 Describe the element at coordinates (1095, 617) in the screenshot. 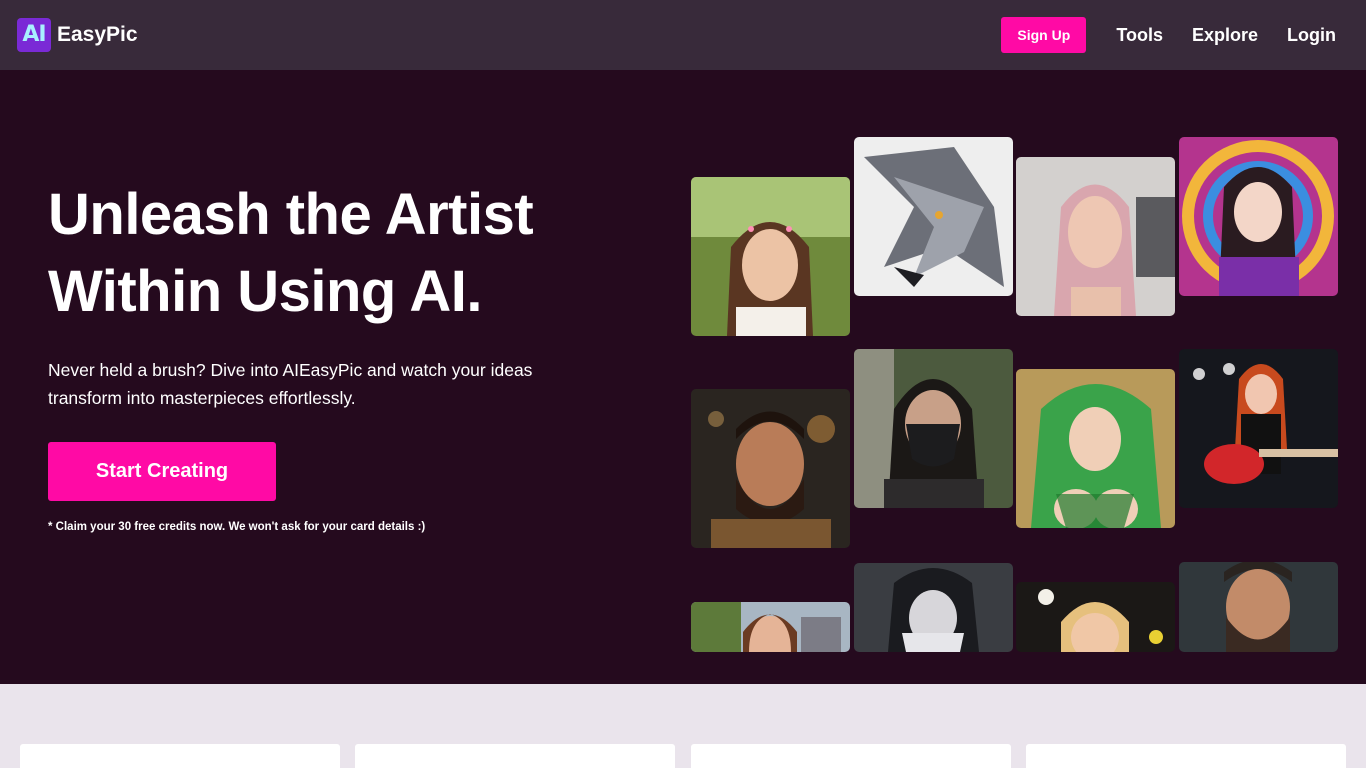

I see `gallery-image-blonde-woman` at that location.